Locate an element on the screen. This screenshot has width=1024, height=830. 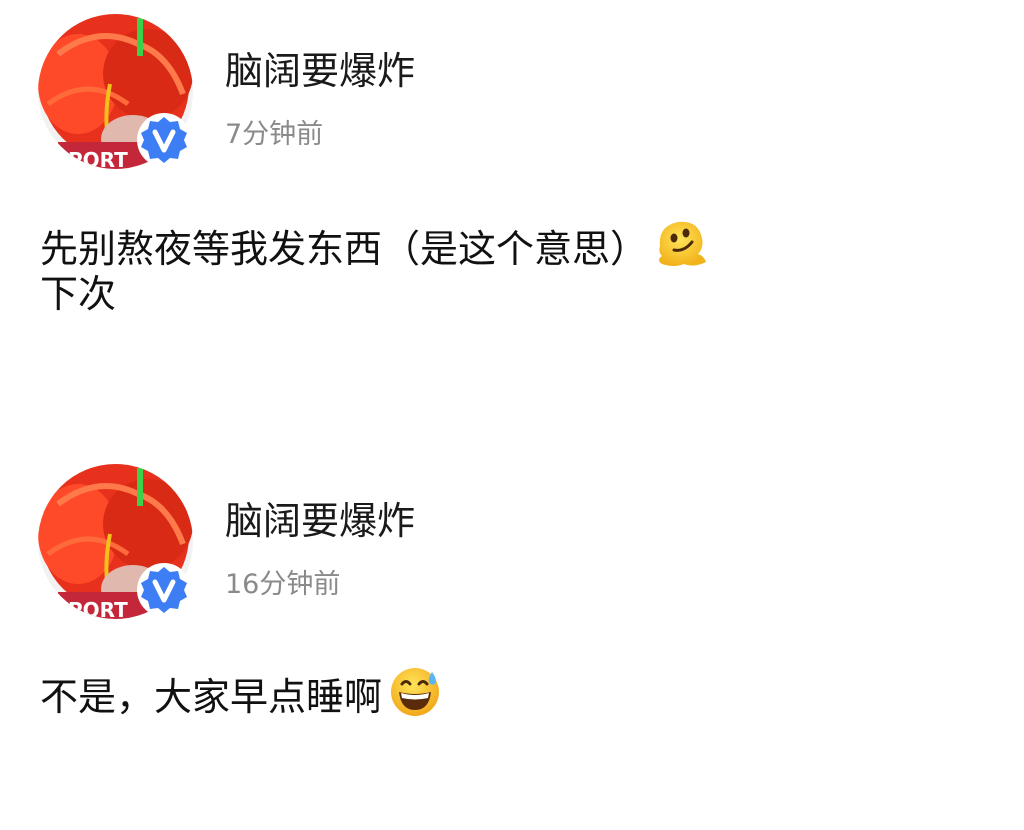
content-text: 先别熬夜等我发东西（是这个意思） is located at coordinates (344, 249).